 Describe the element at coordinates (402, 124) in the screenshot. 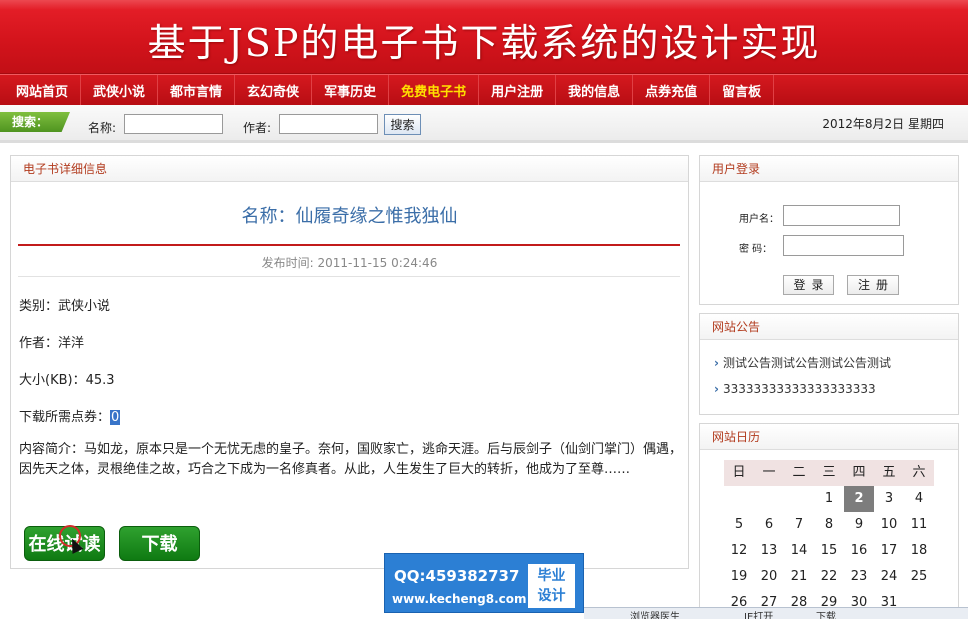

I see `search-button: 搜索` at that location.